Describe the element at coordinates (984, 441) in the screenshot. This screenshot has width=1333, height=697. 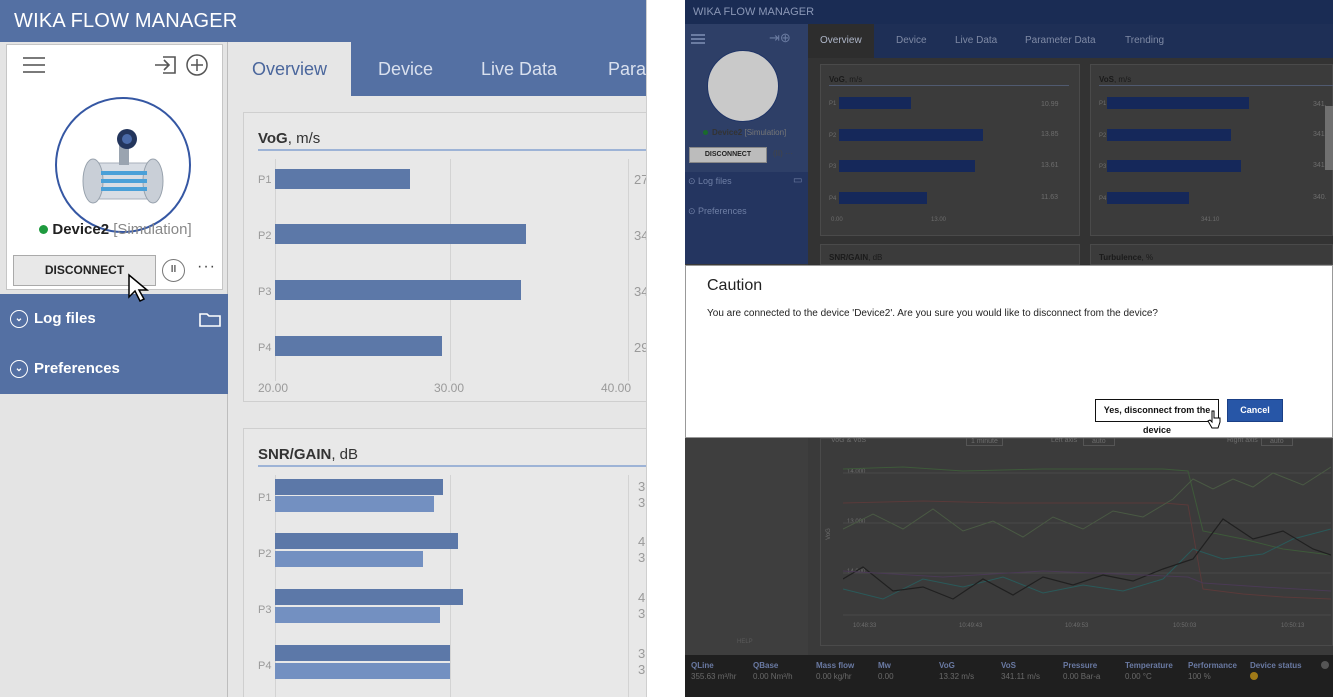
I see `interval-select: 1 minute` at that location.